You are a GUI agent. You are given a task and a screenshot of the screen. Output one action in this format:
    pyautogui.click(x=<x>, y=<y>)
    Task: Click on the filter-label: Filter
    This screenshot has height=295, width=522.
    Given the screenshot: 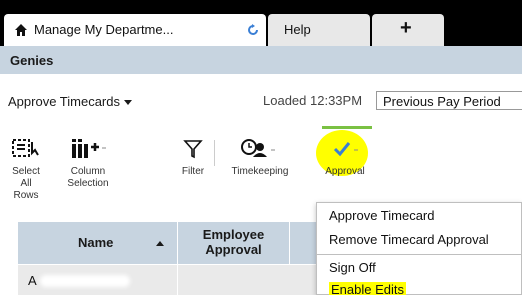 What is the action you would take?
    pyautogui.click(x=193, y=171)
    